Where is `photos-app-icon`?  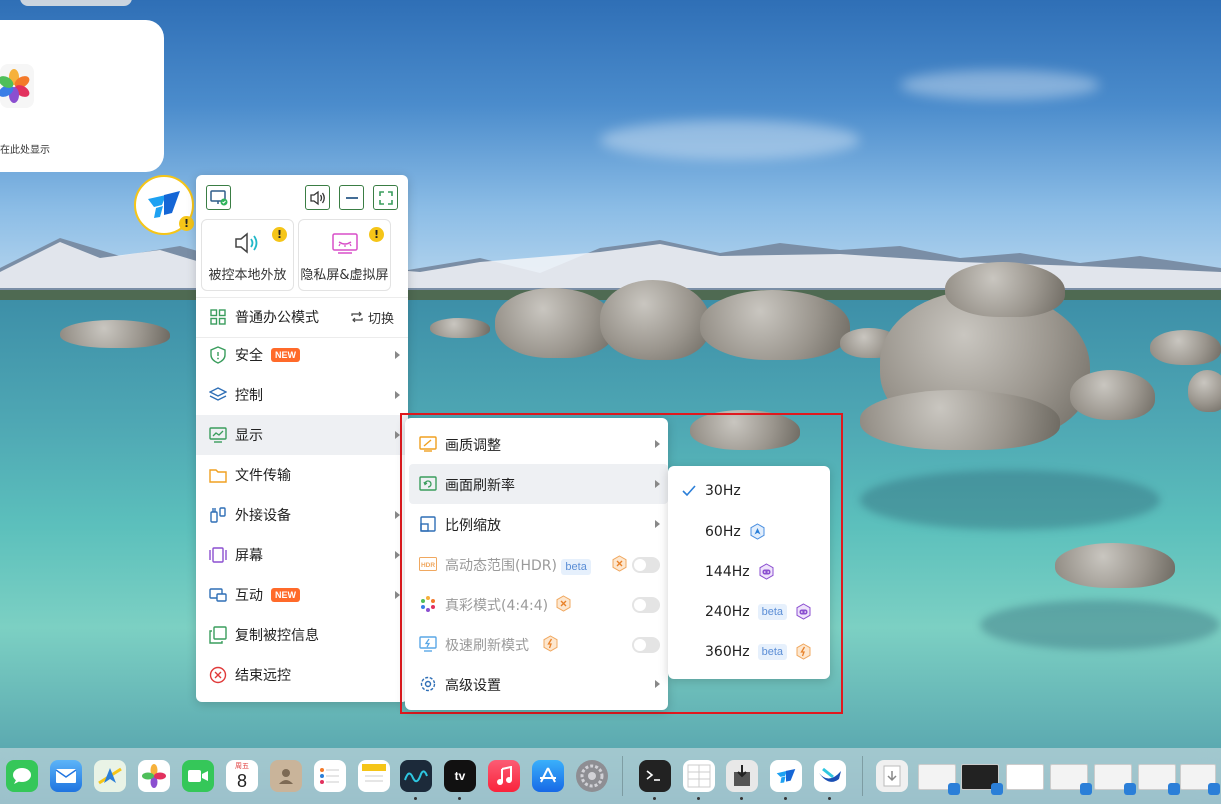
photos-app-icon is located at coordinates (154, 776).